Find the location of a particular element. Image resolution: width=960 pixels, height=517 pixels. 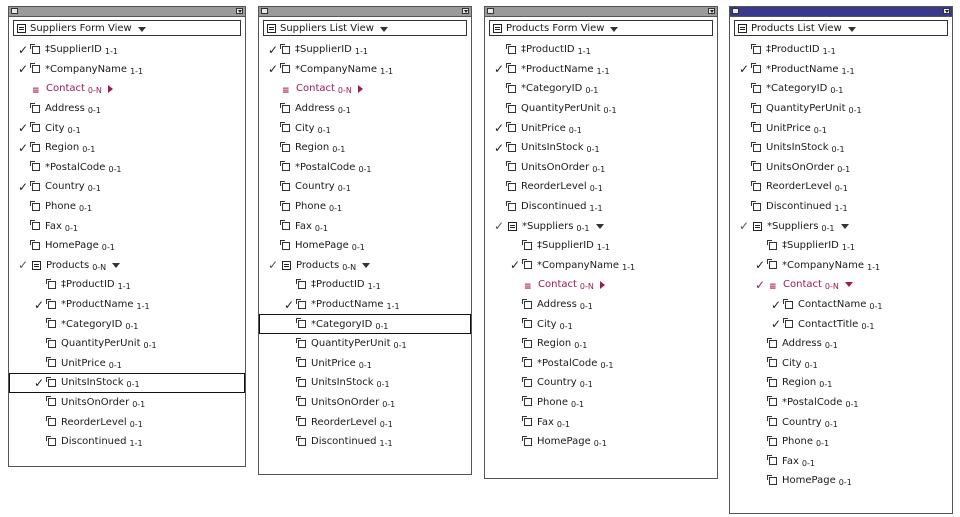

field-row: ✓ UnitsInStock 0-1 is located at coordinates (601, 148).